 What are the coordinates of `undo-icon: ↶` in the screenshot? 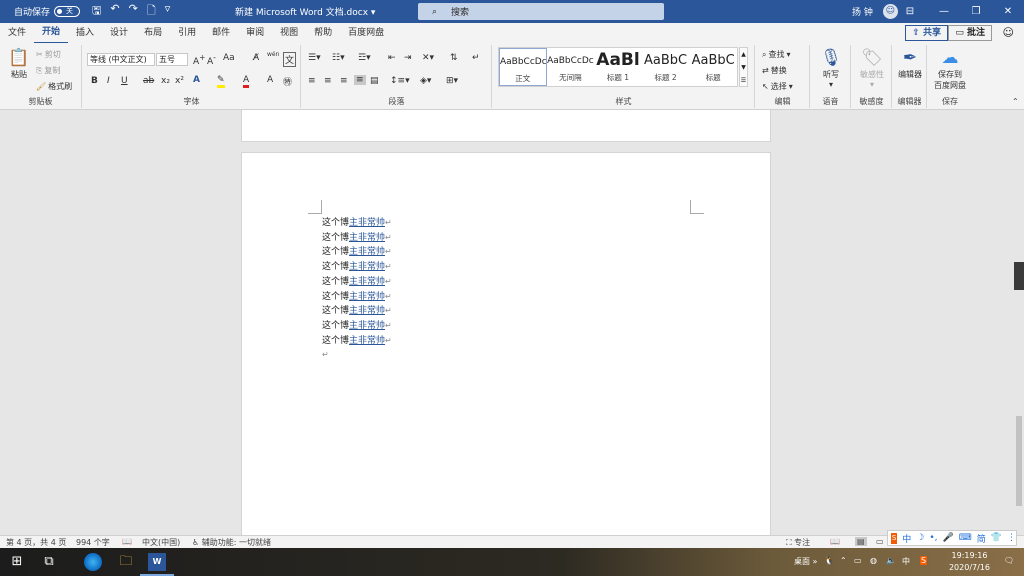 It's located at (114, 11).